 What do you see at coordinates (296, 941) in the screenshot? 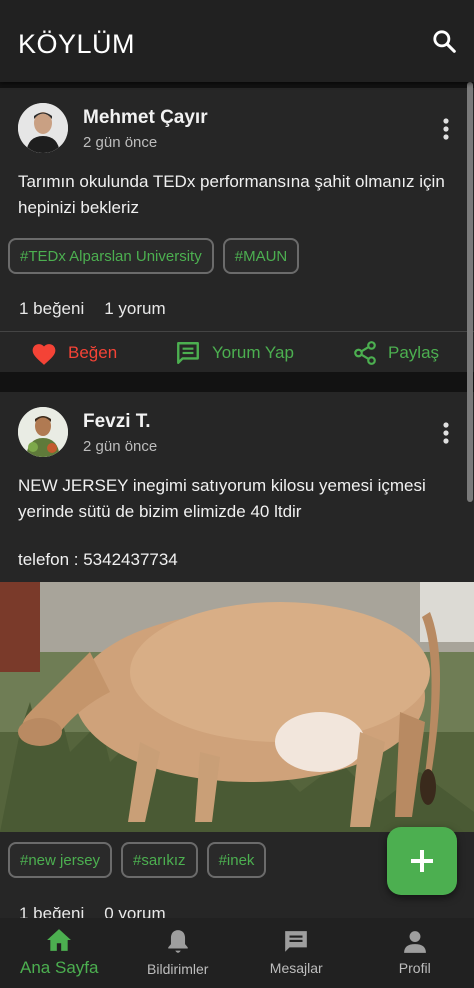
I see `message-icon` at bounding box center [296, 941].